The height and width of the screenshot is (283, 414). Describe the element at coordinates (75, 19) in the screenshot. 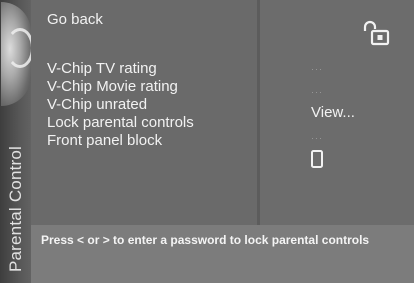

I see `menu-item-go-back: Go back` at that location.